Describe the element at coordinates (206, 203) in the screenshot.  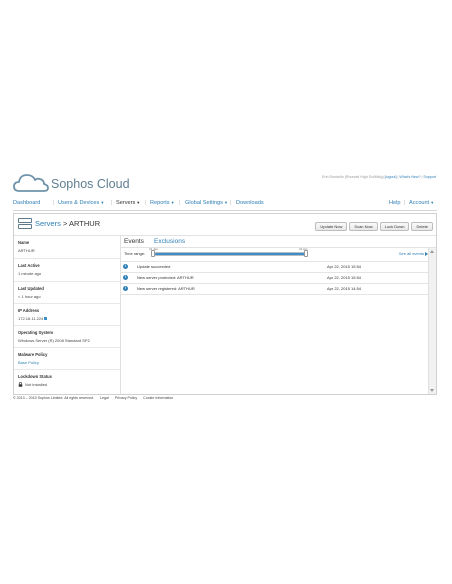
I see `nav-global-settings: Global Settings▼` at that location.